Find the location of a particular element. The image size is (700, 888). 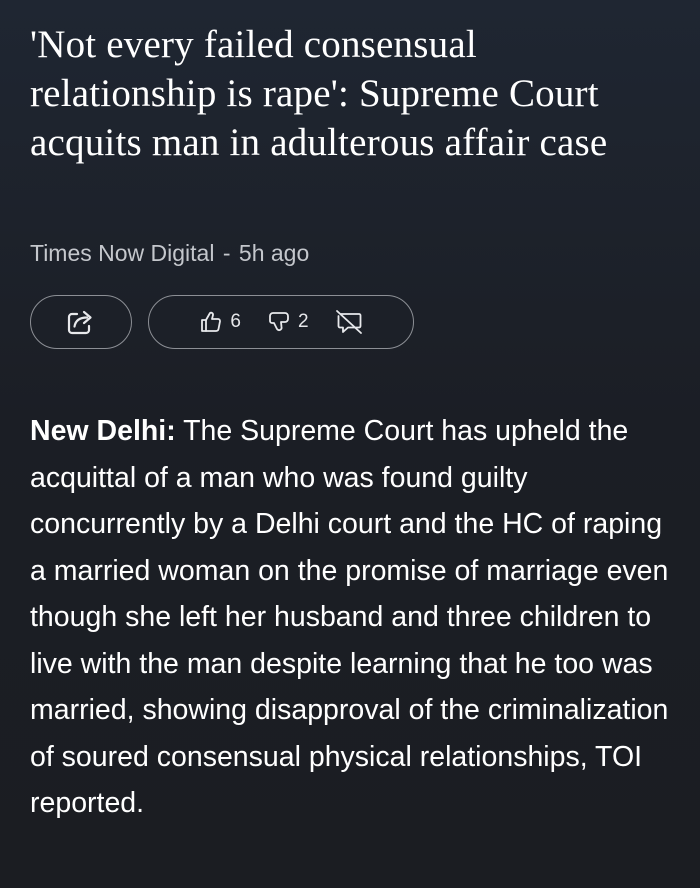

thumbs-up-icon is located at coordinates (211, 322).